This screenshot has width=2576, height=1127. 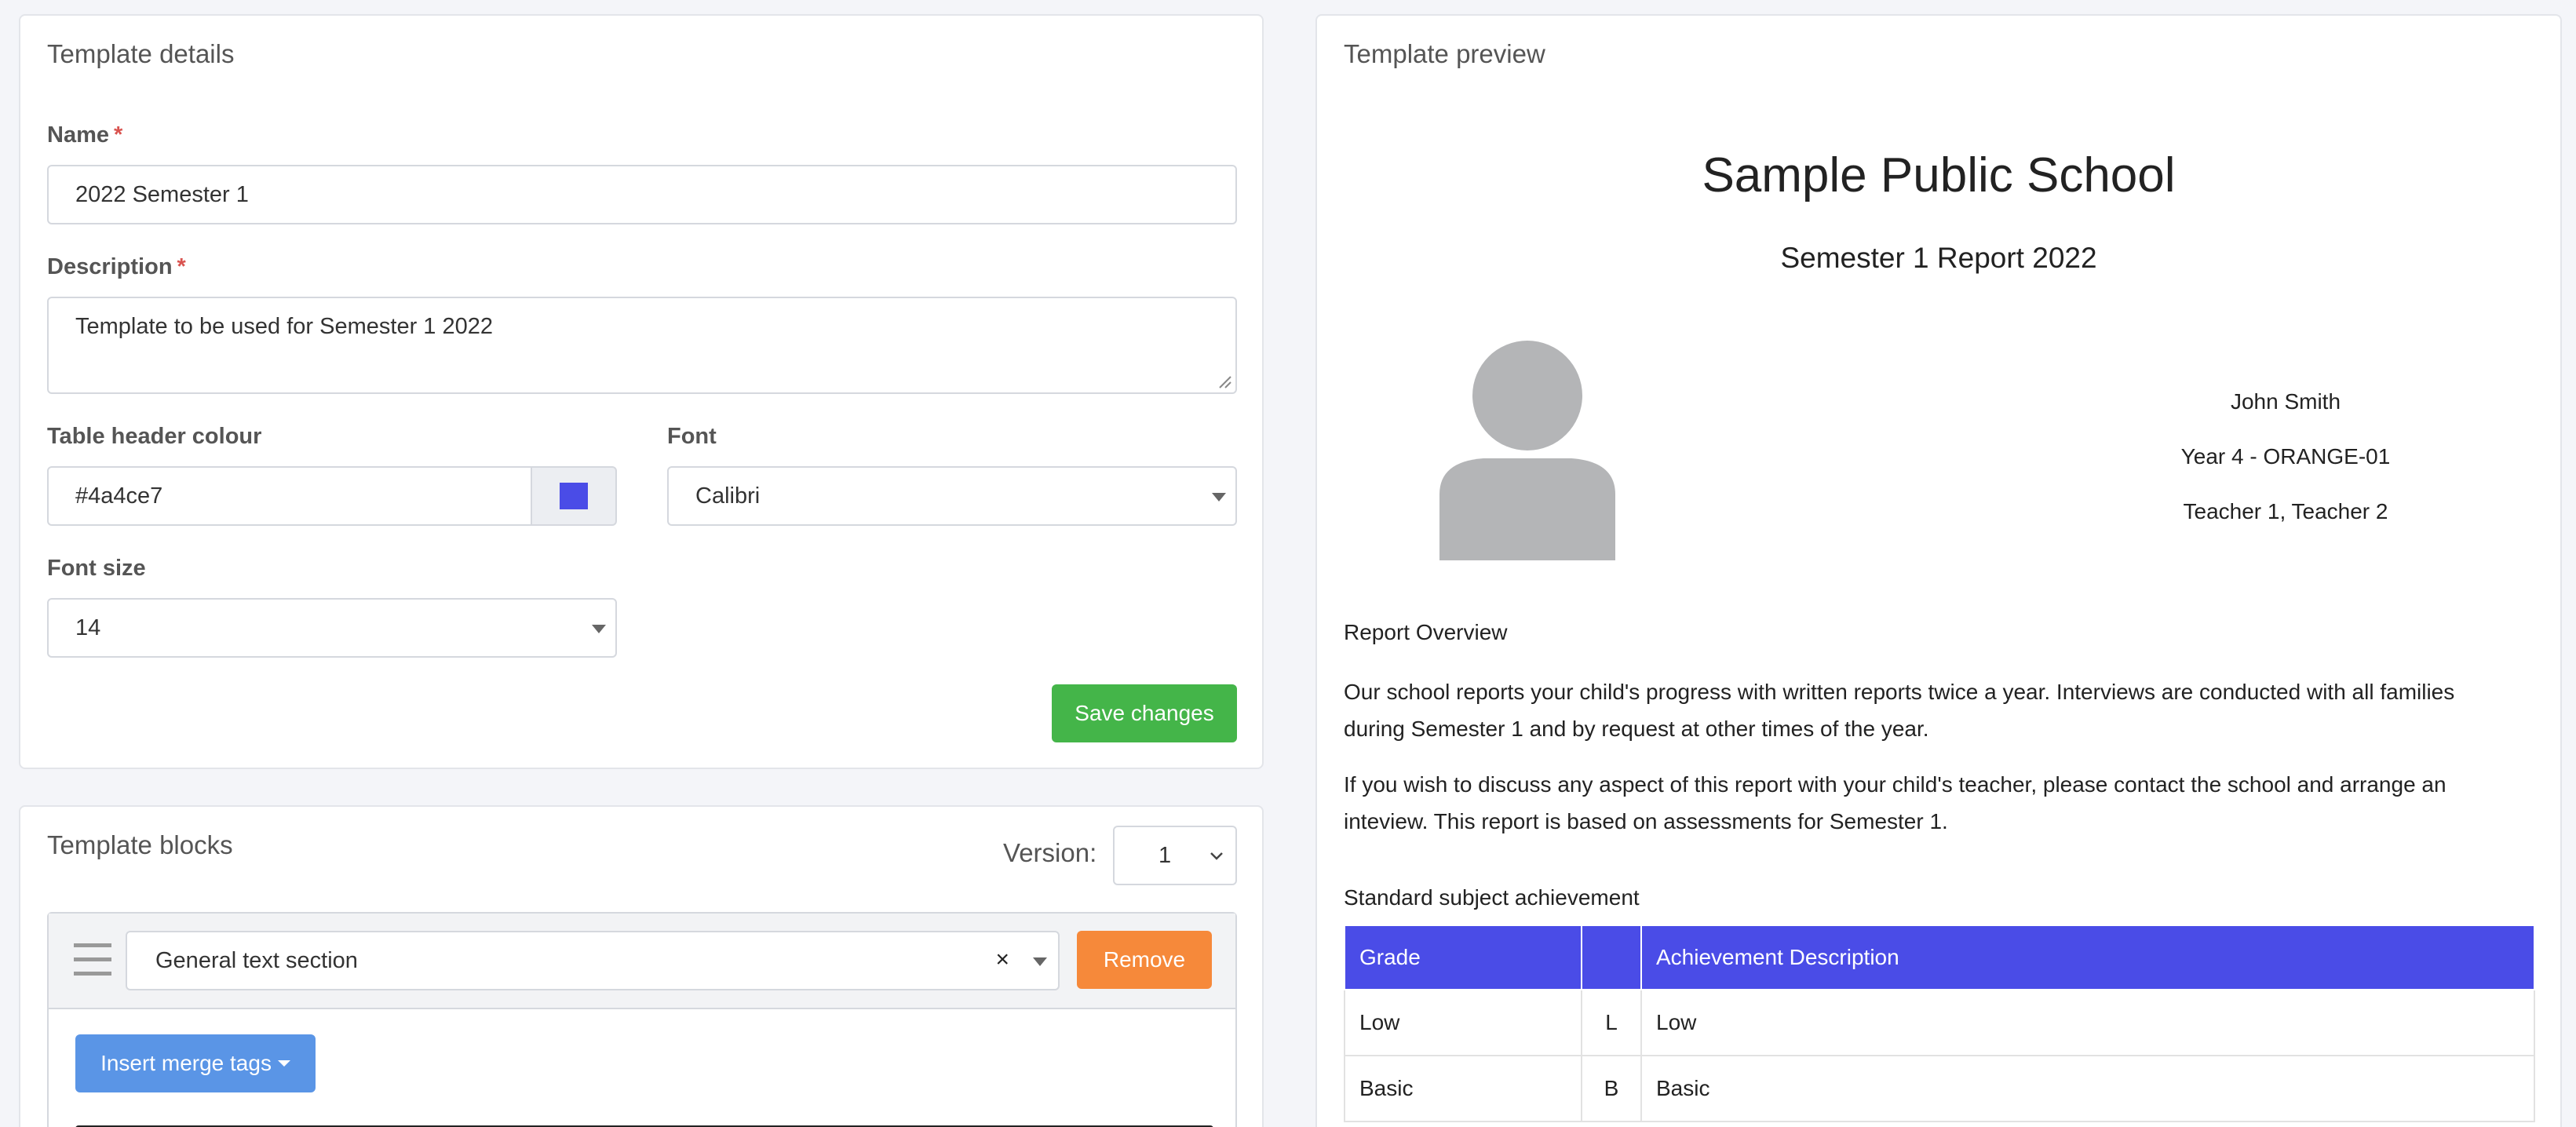 I want to click on table-row: Low L Low, so click(x=1939, y=1022).